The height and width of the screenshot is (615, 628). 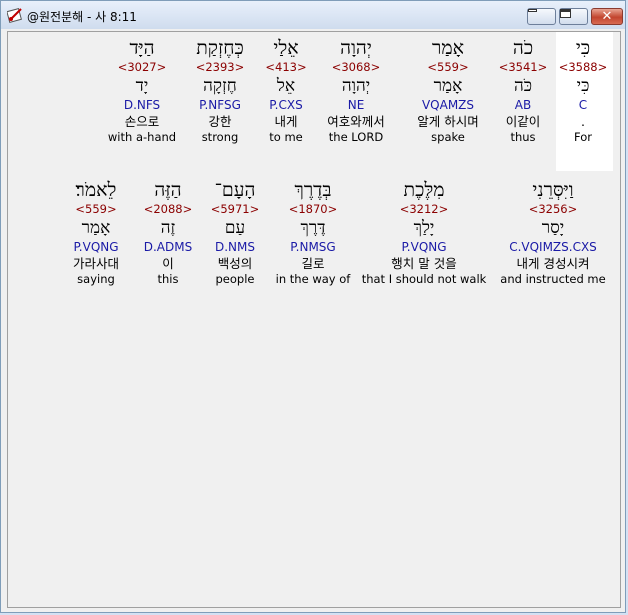 What do you see at coordinates (168, 279) in the screenshot?
I see `english-gloss: this` at bounding box center [168, 279].